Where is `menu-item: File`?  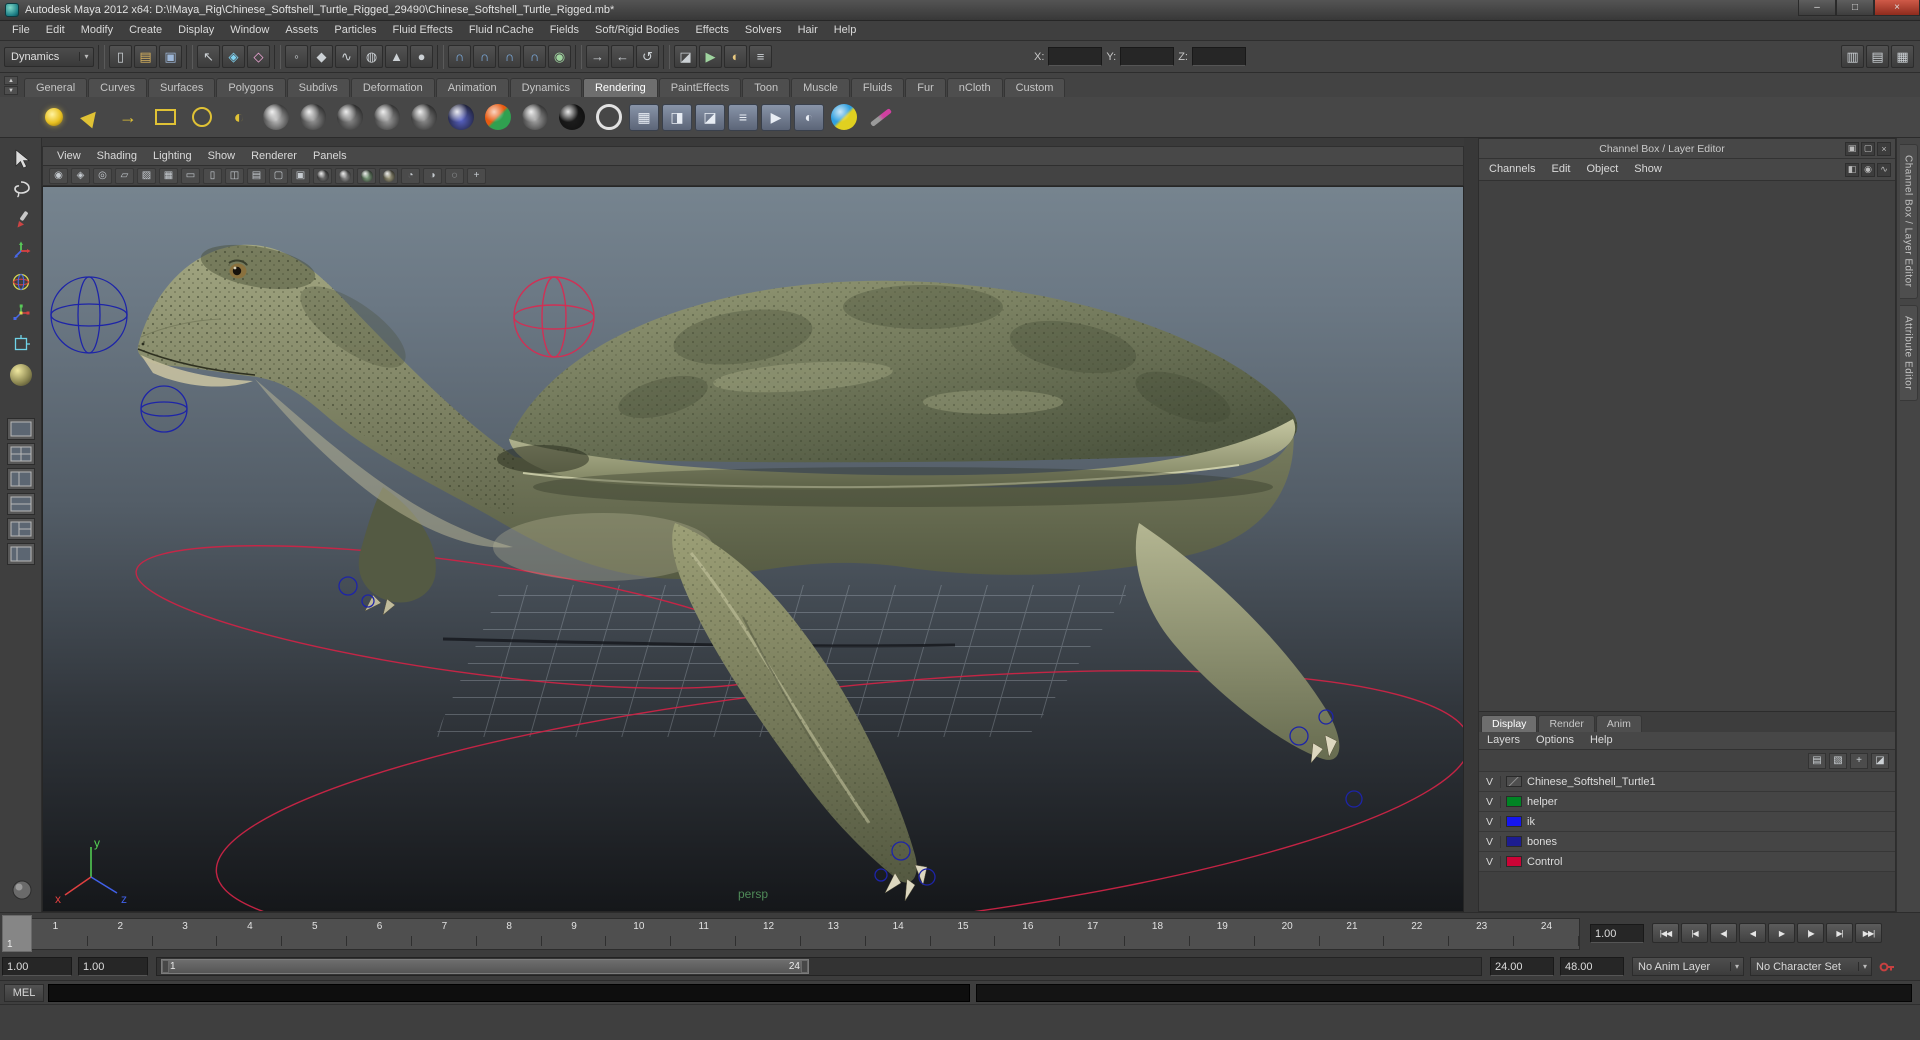
menu-item: File is located at coordinates (21, 30).